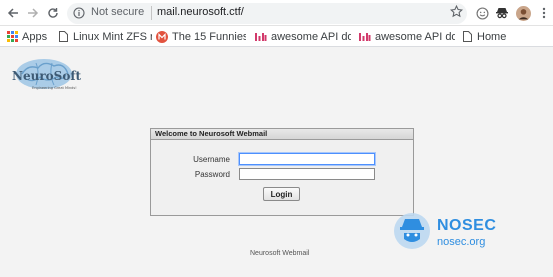  I want to click on extension-spy-icon, so click(502, 13).